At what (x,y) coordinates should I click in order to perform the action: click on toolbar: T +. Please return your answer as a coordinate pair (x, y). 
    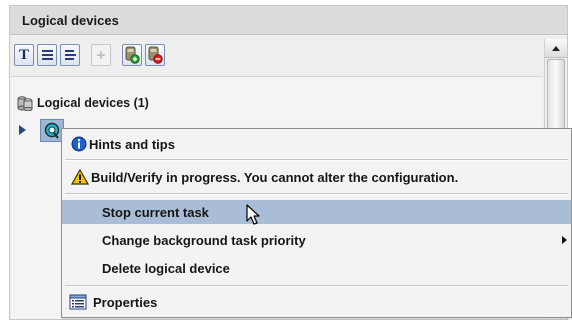
    Looking at the image, I should click on (91, 55).